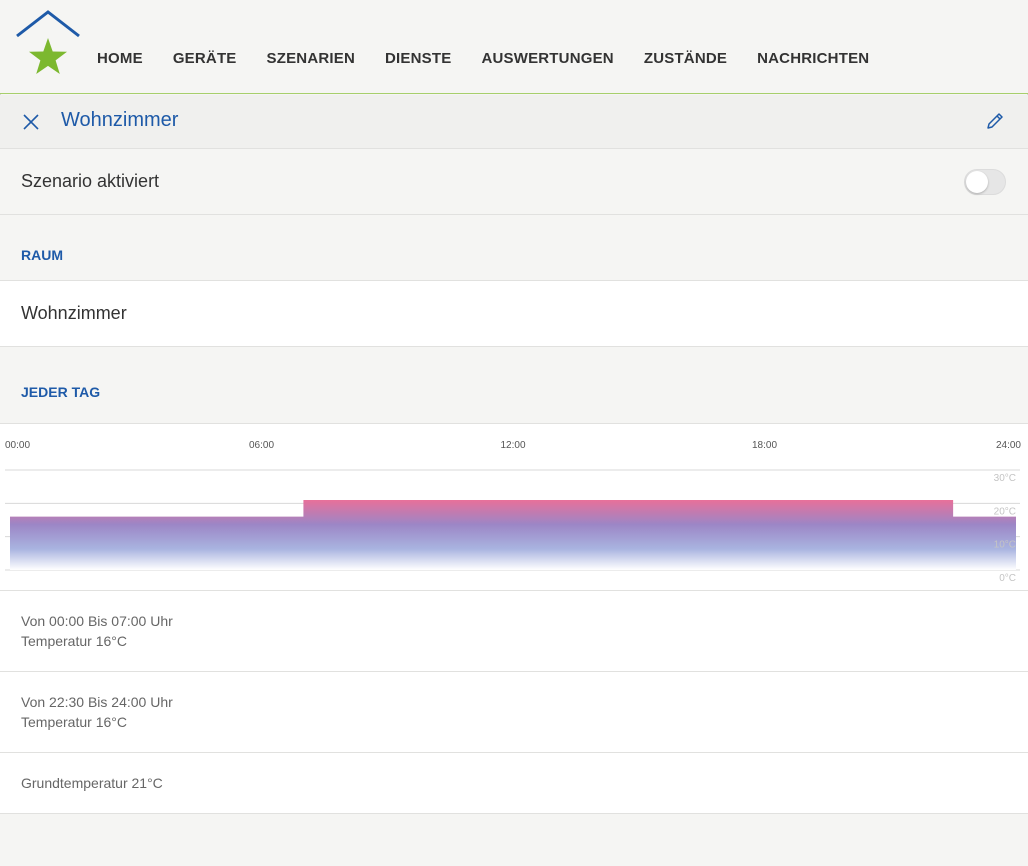  What do you see at coordinates (977, 182) in the screenshot?
I see `toggle-knob` at bounding box center [977, 182].